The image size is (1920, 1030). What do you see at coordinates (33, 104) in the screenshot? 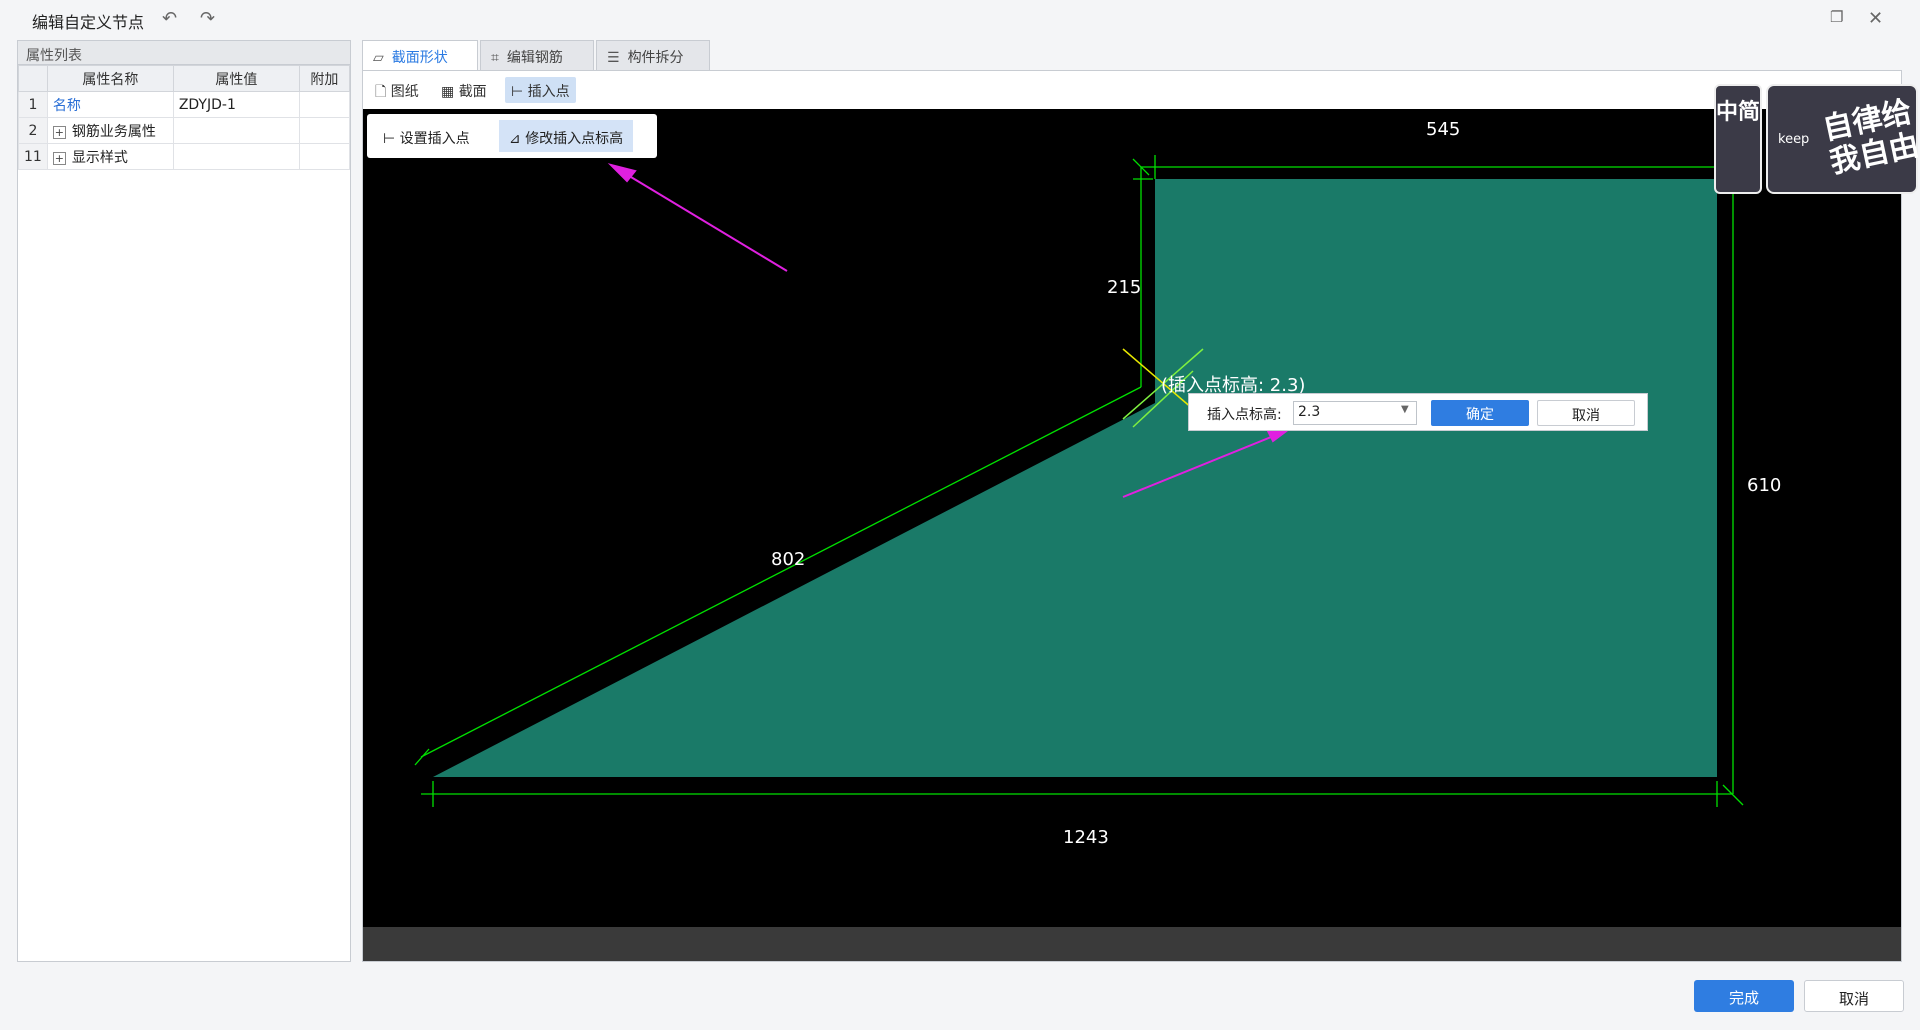
I see `row-number: 1` at bounding box center [33, 104].